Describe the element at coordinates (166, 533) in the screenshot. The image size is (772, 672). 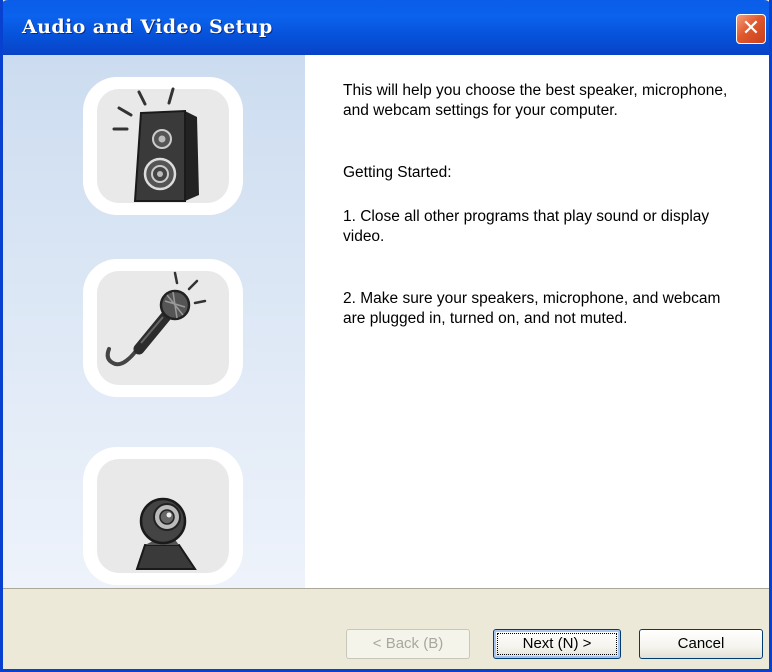
I see `webcam-icon` at that location.